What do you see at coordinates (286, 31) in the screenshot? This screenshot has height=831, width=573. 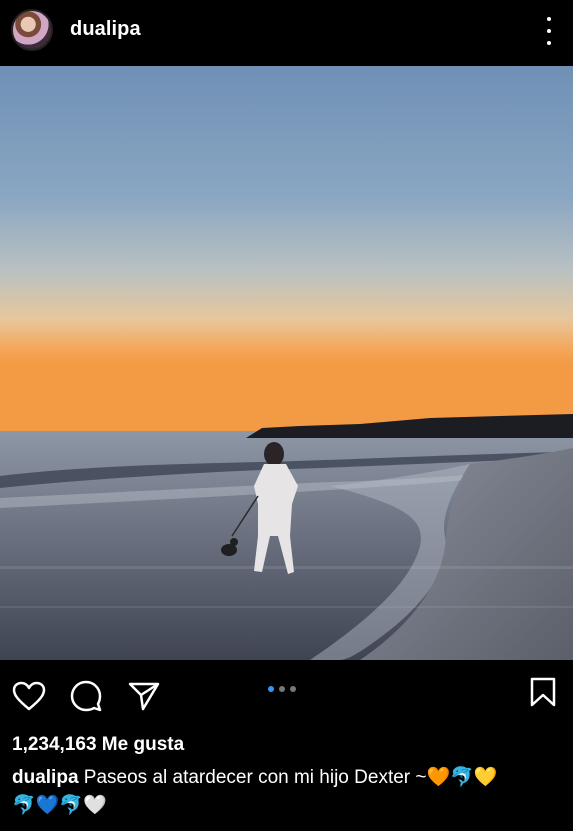 I see `post-header: dualipa` at bounding box center [286, 31].